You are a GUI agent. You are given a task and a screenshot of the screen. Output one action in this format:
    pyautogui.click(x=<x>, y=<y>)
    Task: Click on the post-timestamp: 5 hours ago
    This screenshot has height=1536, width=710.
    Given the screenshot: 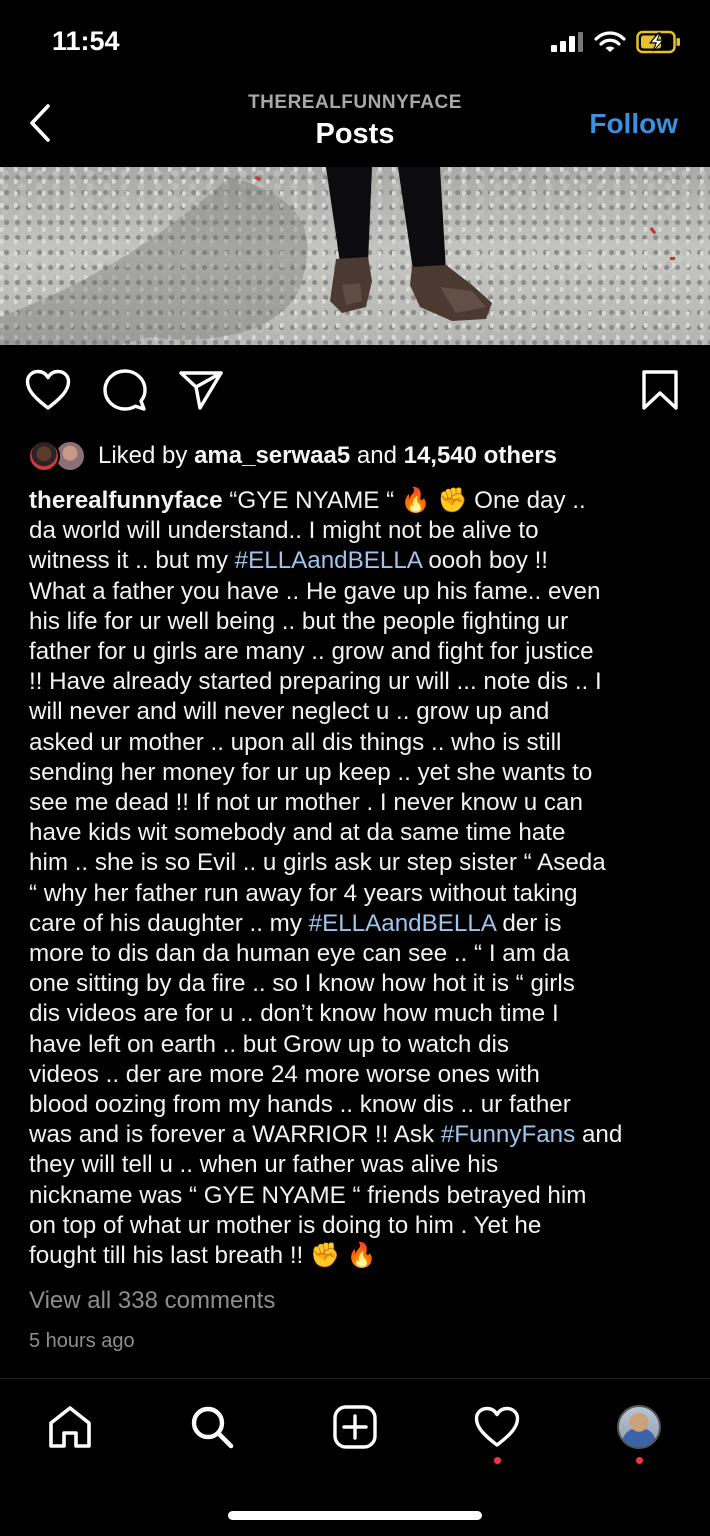 What is the action you would take?
    pyautogui.click(x=82, y=1341)
    